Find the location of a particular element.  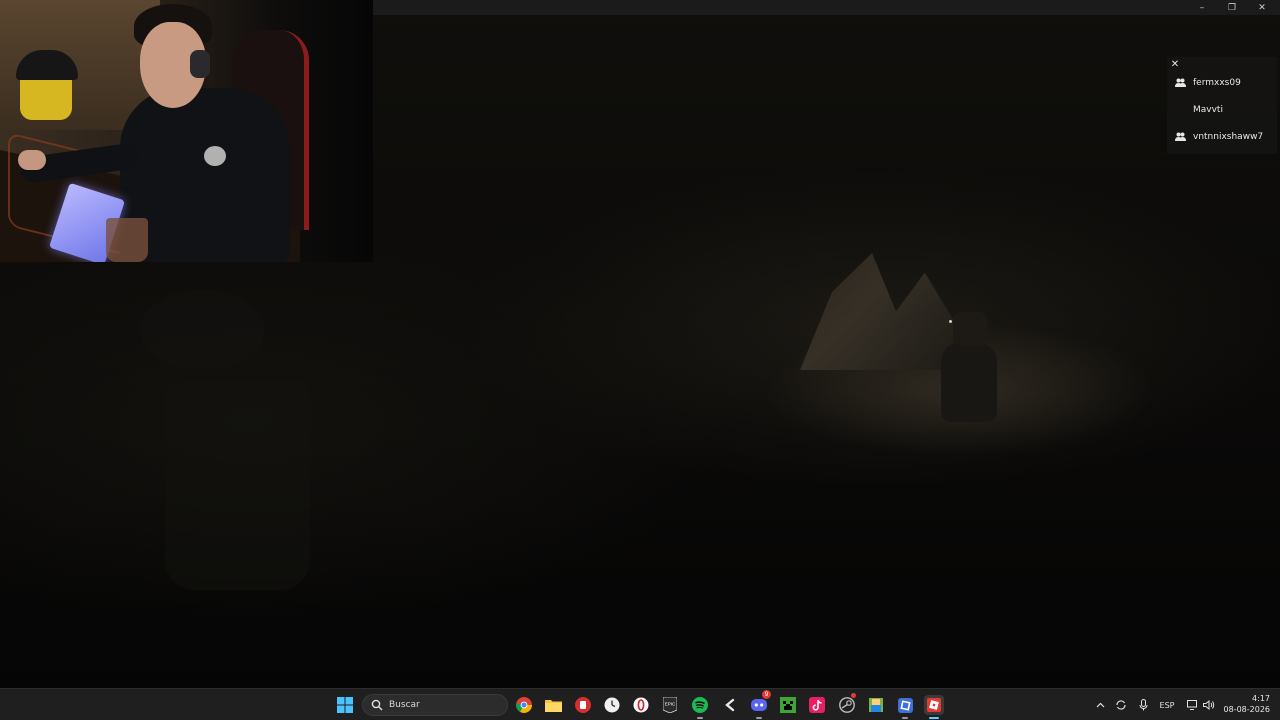

notification-dot is located at coordinates (853, 695).